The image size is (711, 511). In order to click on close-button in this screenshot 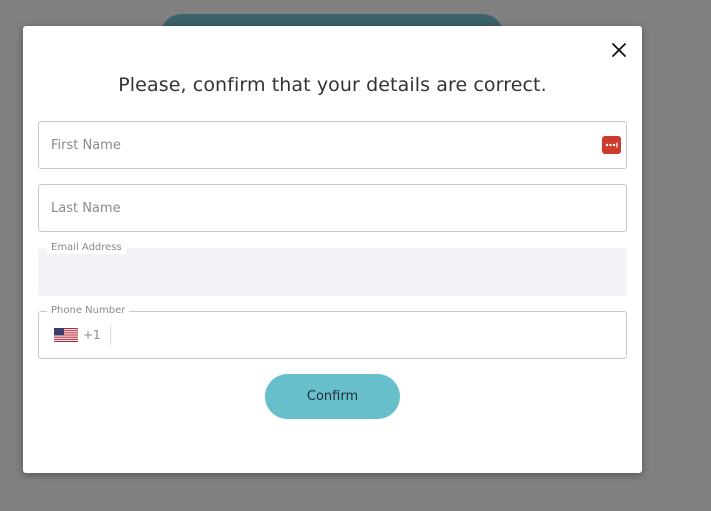, I will do `click(619, 50)`.